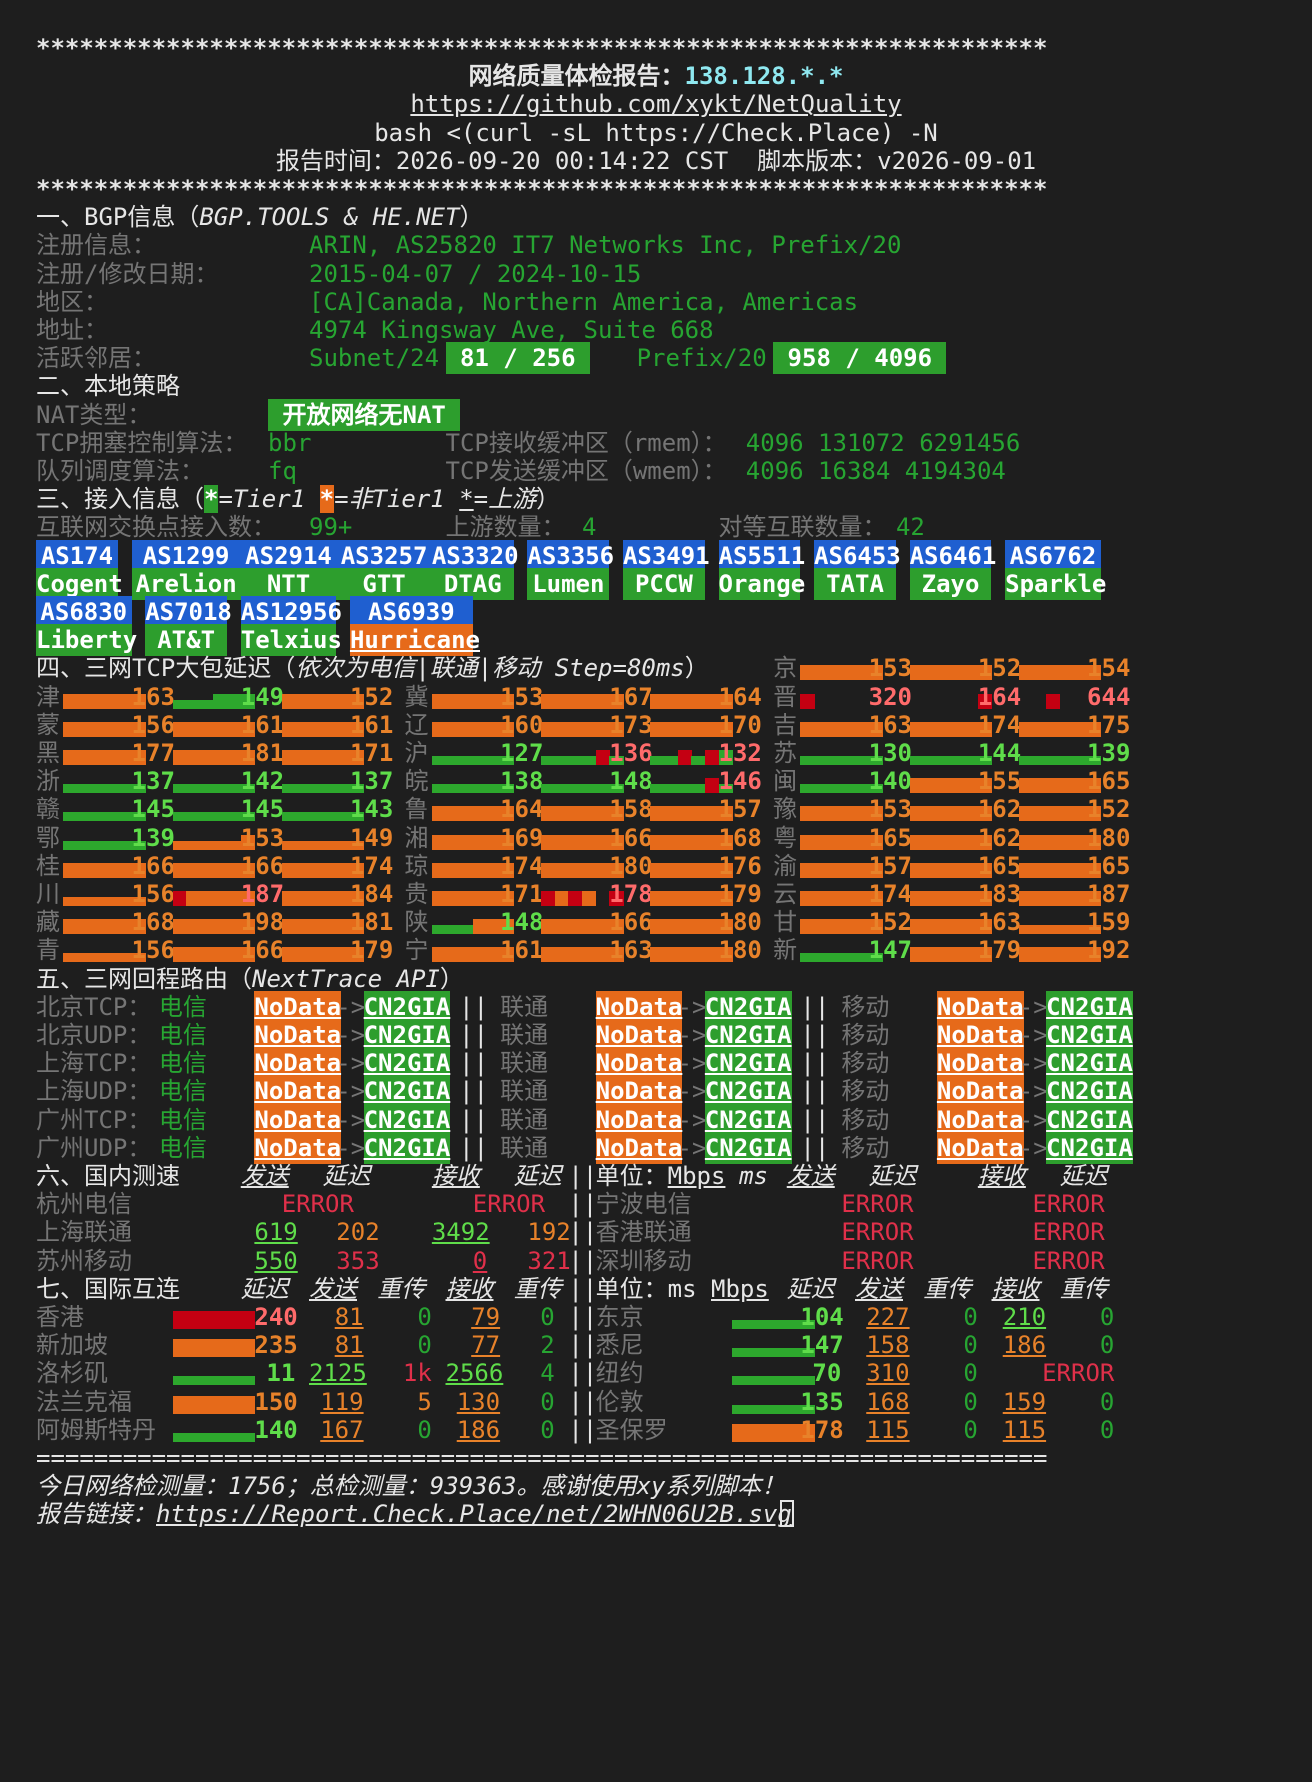 Image resolution: width=1312 pixels, height=1782 pixels. Describe the element at coordinates (879, 1288) in the screenshot. I see `col-send: 发送` at that location.